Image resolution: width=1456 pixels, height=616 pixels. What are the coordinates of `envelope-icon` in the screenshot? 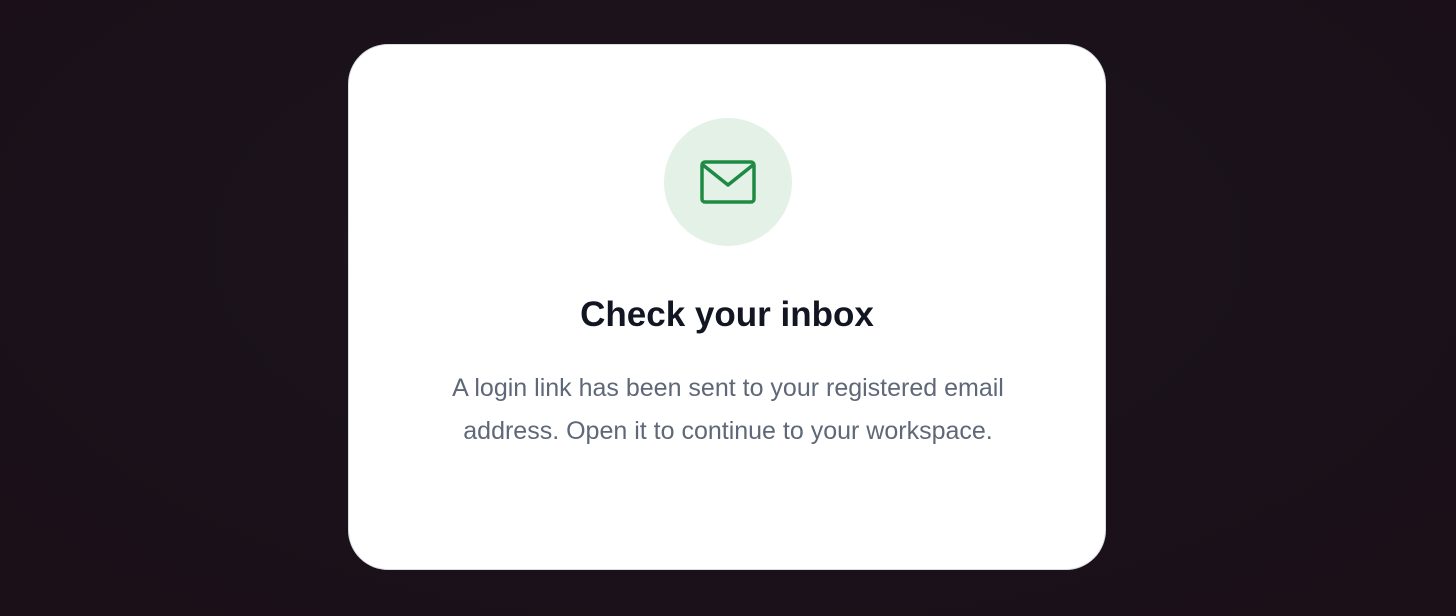 It's located at (728, 182).